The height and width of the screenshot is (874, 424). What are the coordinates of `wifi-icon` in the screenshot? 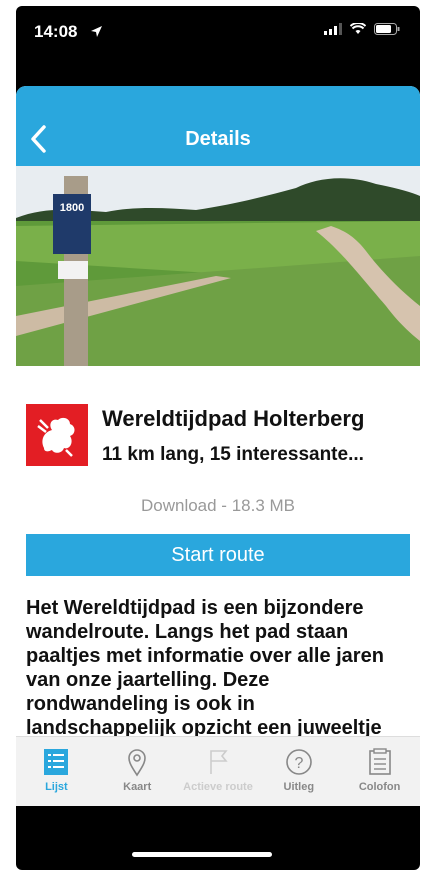 It's located at (358, 28).